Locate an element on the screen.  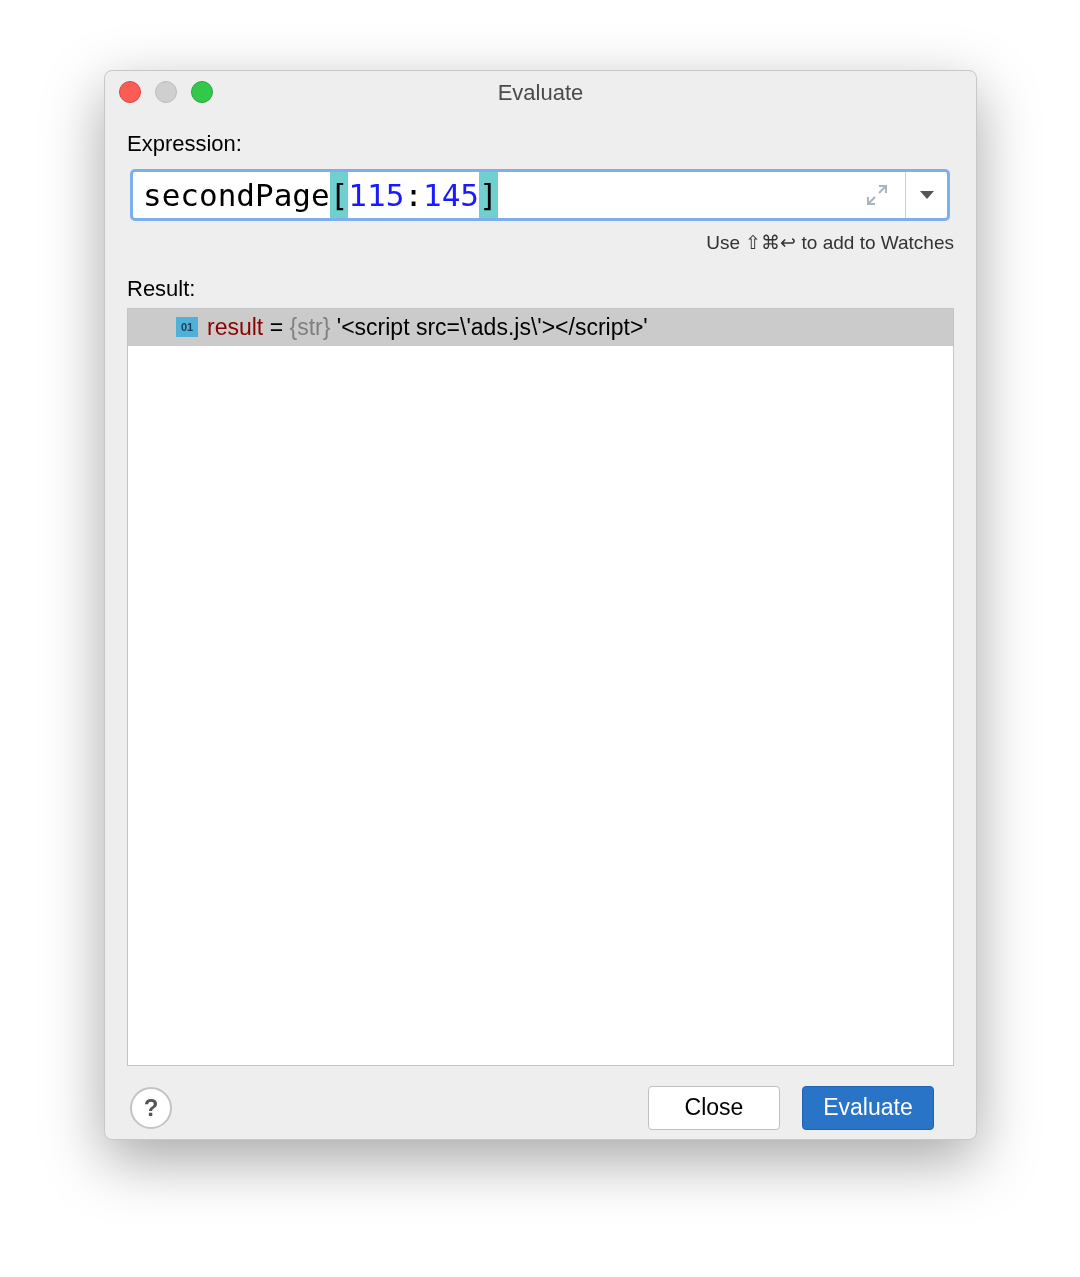
expand-icon is located at coordinates (877, 195).